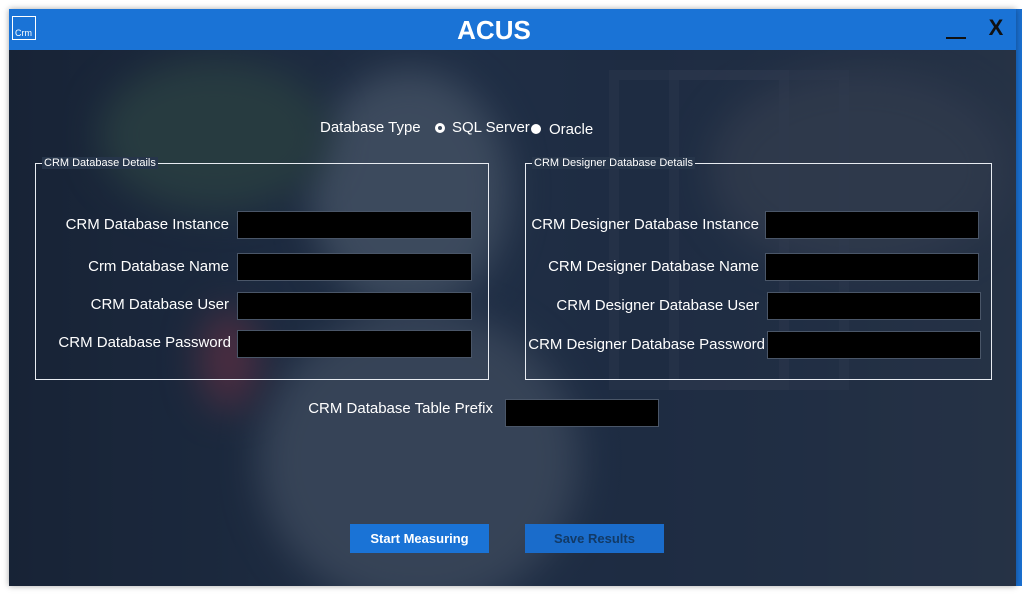 This screenshot has width=1031, height=595. I want to click on database-type-label: Database Type, so click(370, 127).